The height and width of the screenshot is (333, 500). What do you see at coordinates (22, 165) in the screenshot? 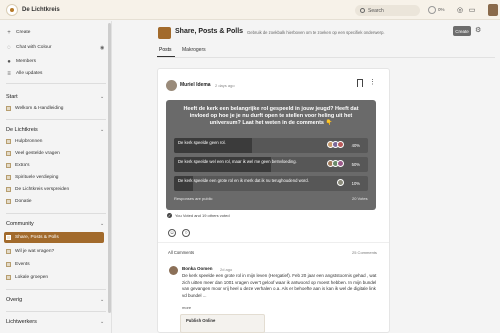
I see `sidebar-item-label: Extra's` at bounding box center [22, 165].